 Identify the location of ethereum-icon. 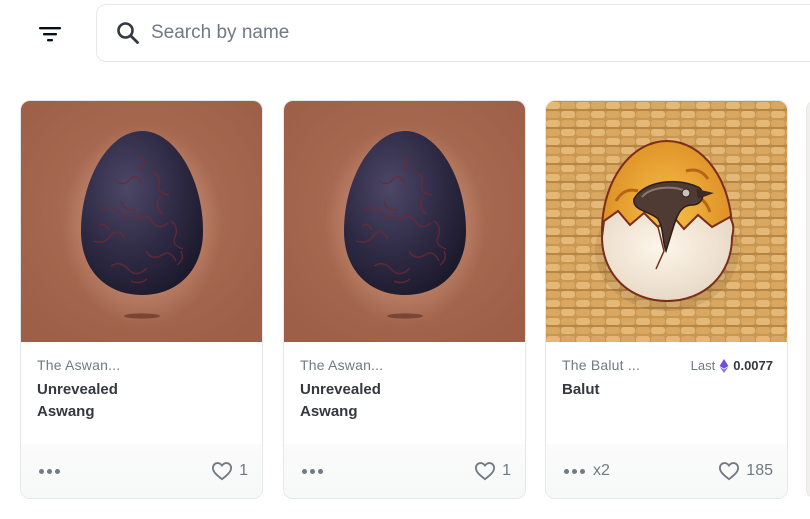
(724, 365).